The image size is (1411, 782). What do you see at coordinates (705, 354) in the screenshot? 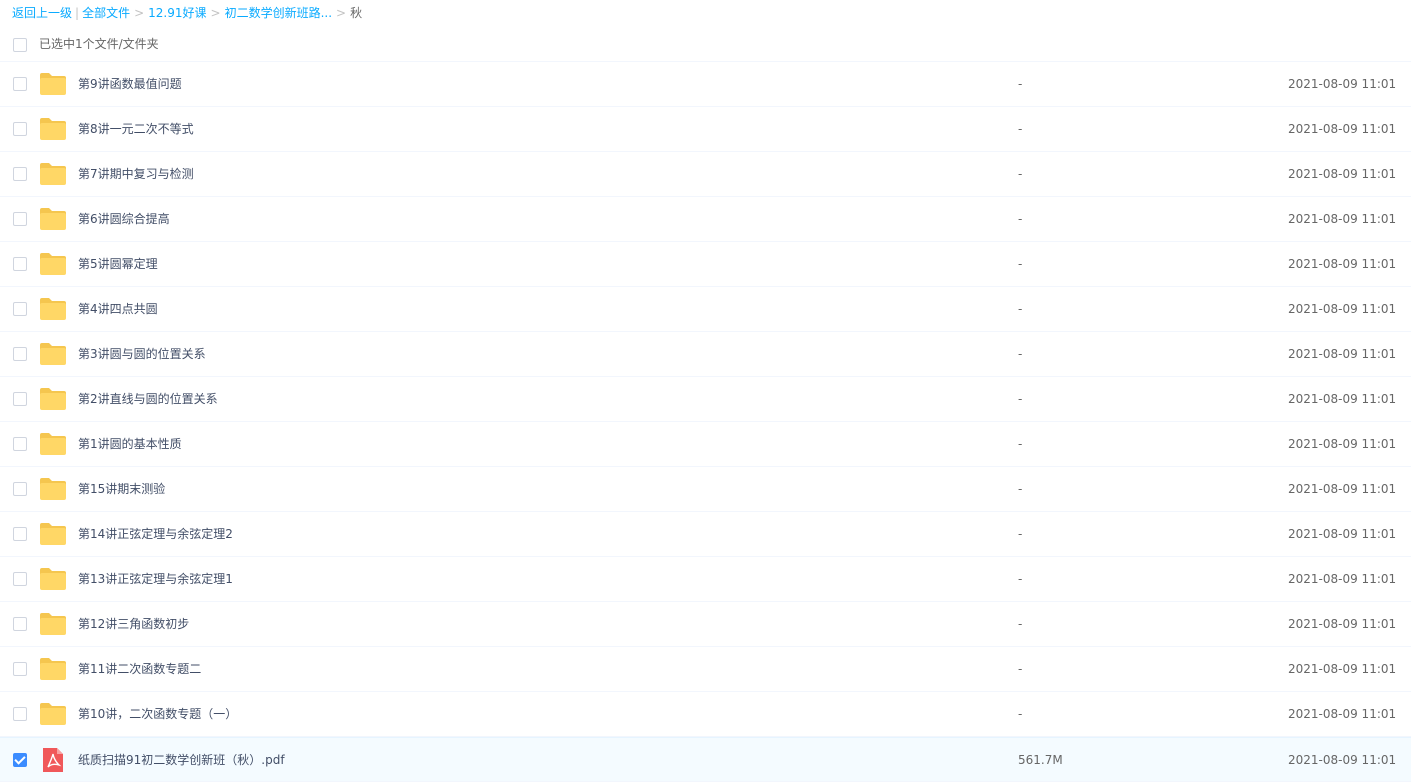
I see `file-row: 第3讲圆与圆的位置关系 - 2021-08-09 11:01` at bounding box center [705, 354].